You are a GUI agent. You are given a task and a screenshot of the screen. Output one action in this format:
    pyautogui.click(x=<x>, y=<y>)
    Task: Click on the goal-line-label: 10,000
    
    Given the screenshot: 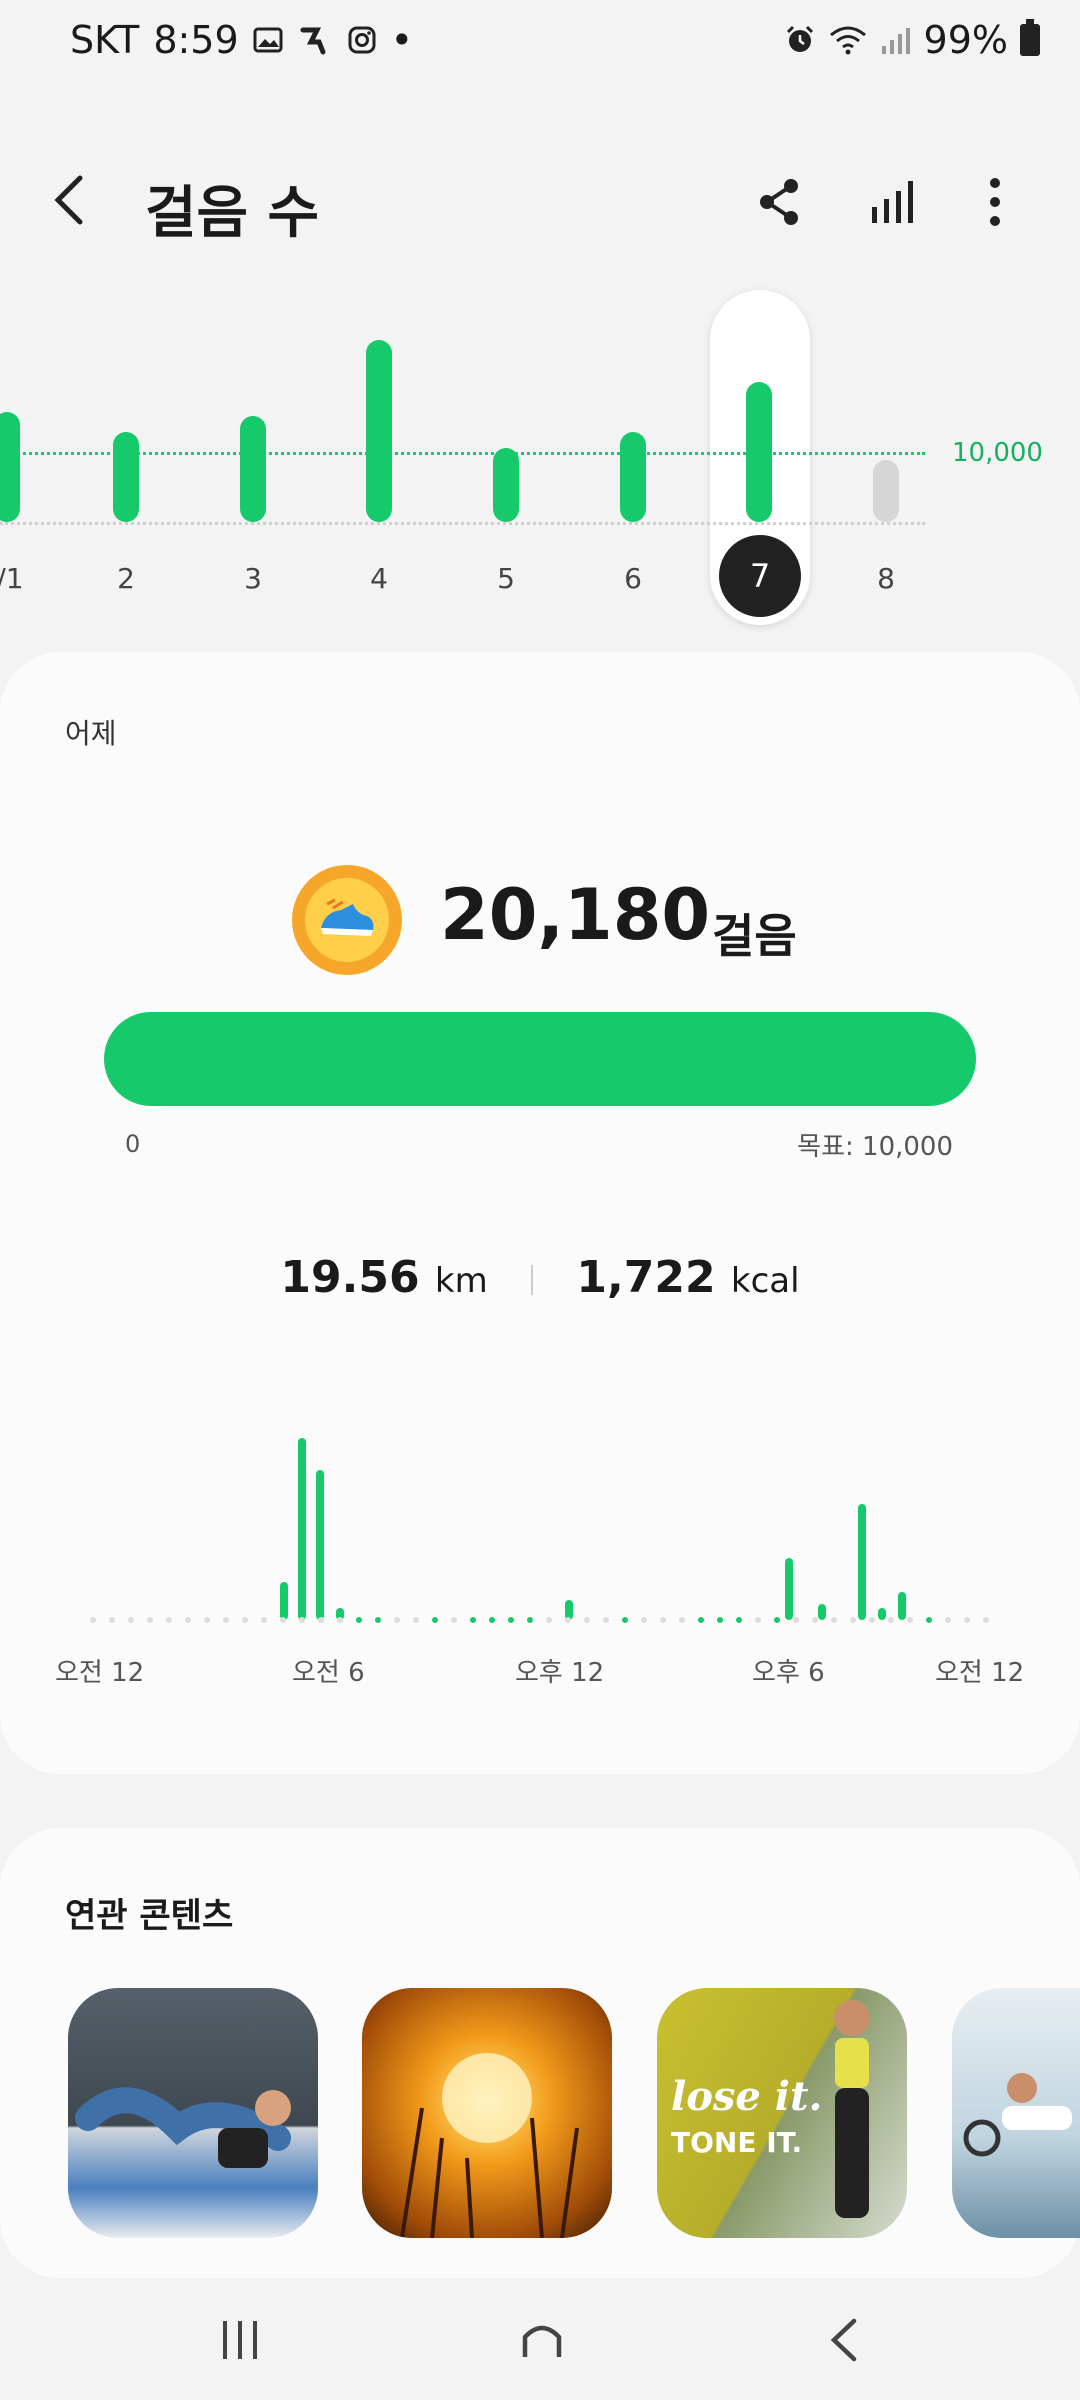 What is the action you would take?
    pyautogui.click(x=997, y=453)
    